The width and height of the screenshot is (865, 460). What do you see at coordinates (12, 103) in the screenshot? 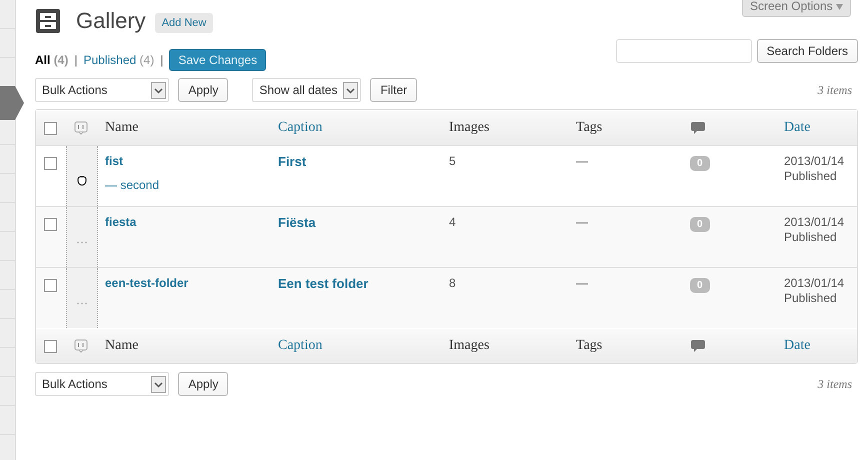
I see `current-menu-arrow-icon` at bounding box center [12, 103].